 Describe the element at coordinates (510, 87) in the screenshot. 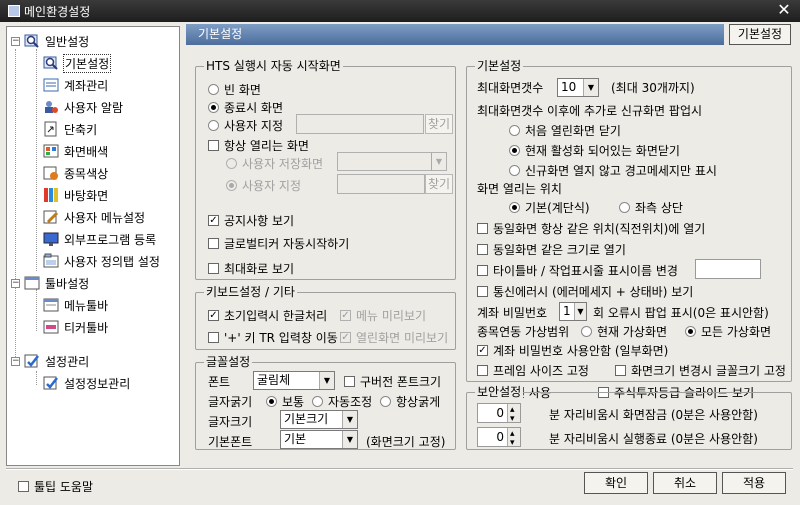

I see `max-screens-label: 최대화면갯수` at that location.